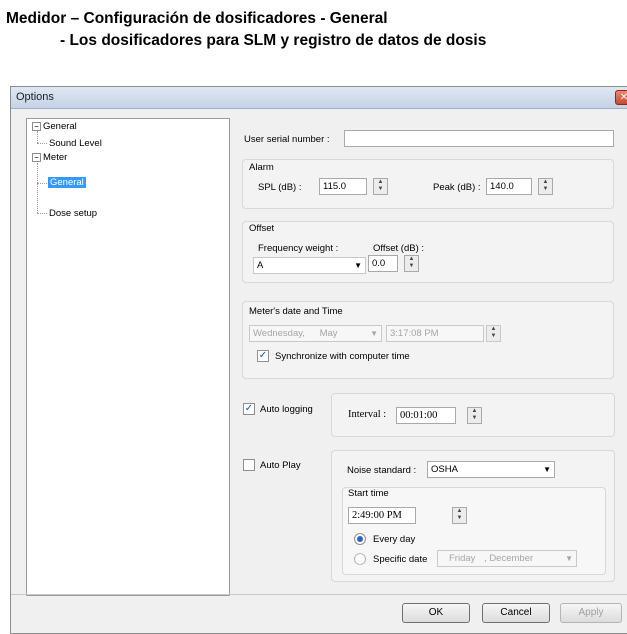 This screenshot has width=627, height=634. I want to click on tree-item-sound-level: Sound Level, so click(75, 143).